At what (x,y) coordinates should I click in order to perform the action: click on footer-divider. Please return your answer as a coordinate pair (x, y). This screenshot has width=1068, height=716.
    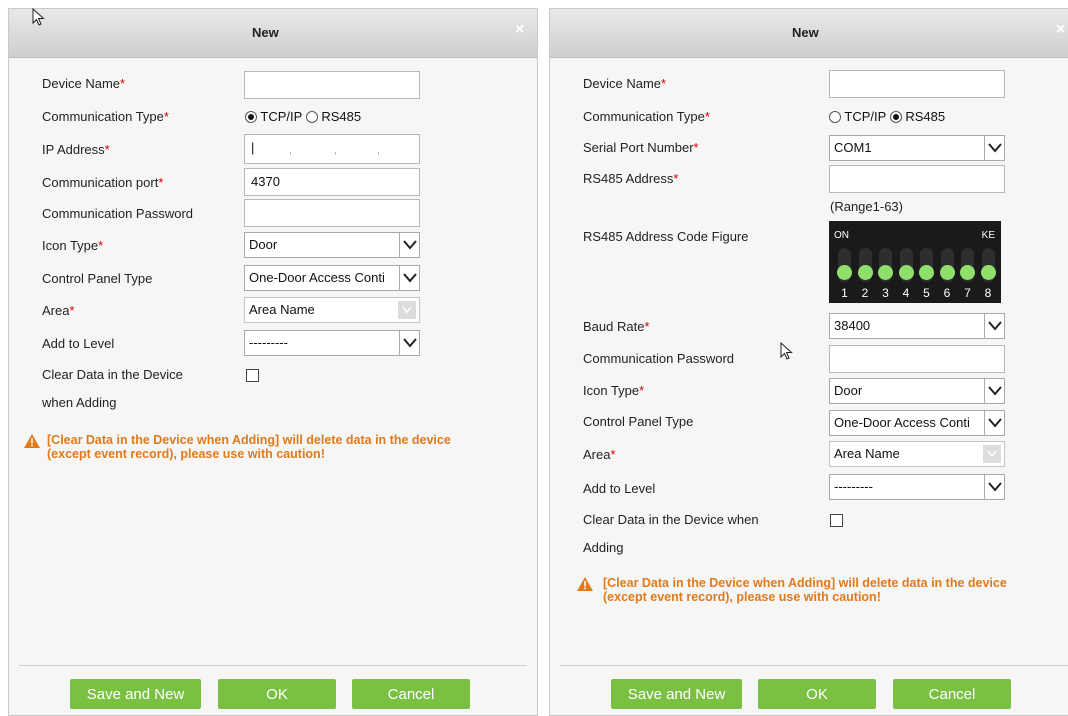
    Looking at the image, I should click on (273, 665).